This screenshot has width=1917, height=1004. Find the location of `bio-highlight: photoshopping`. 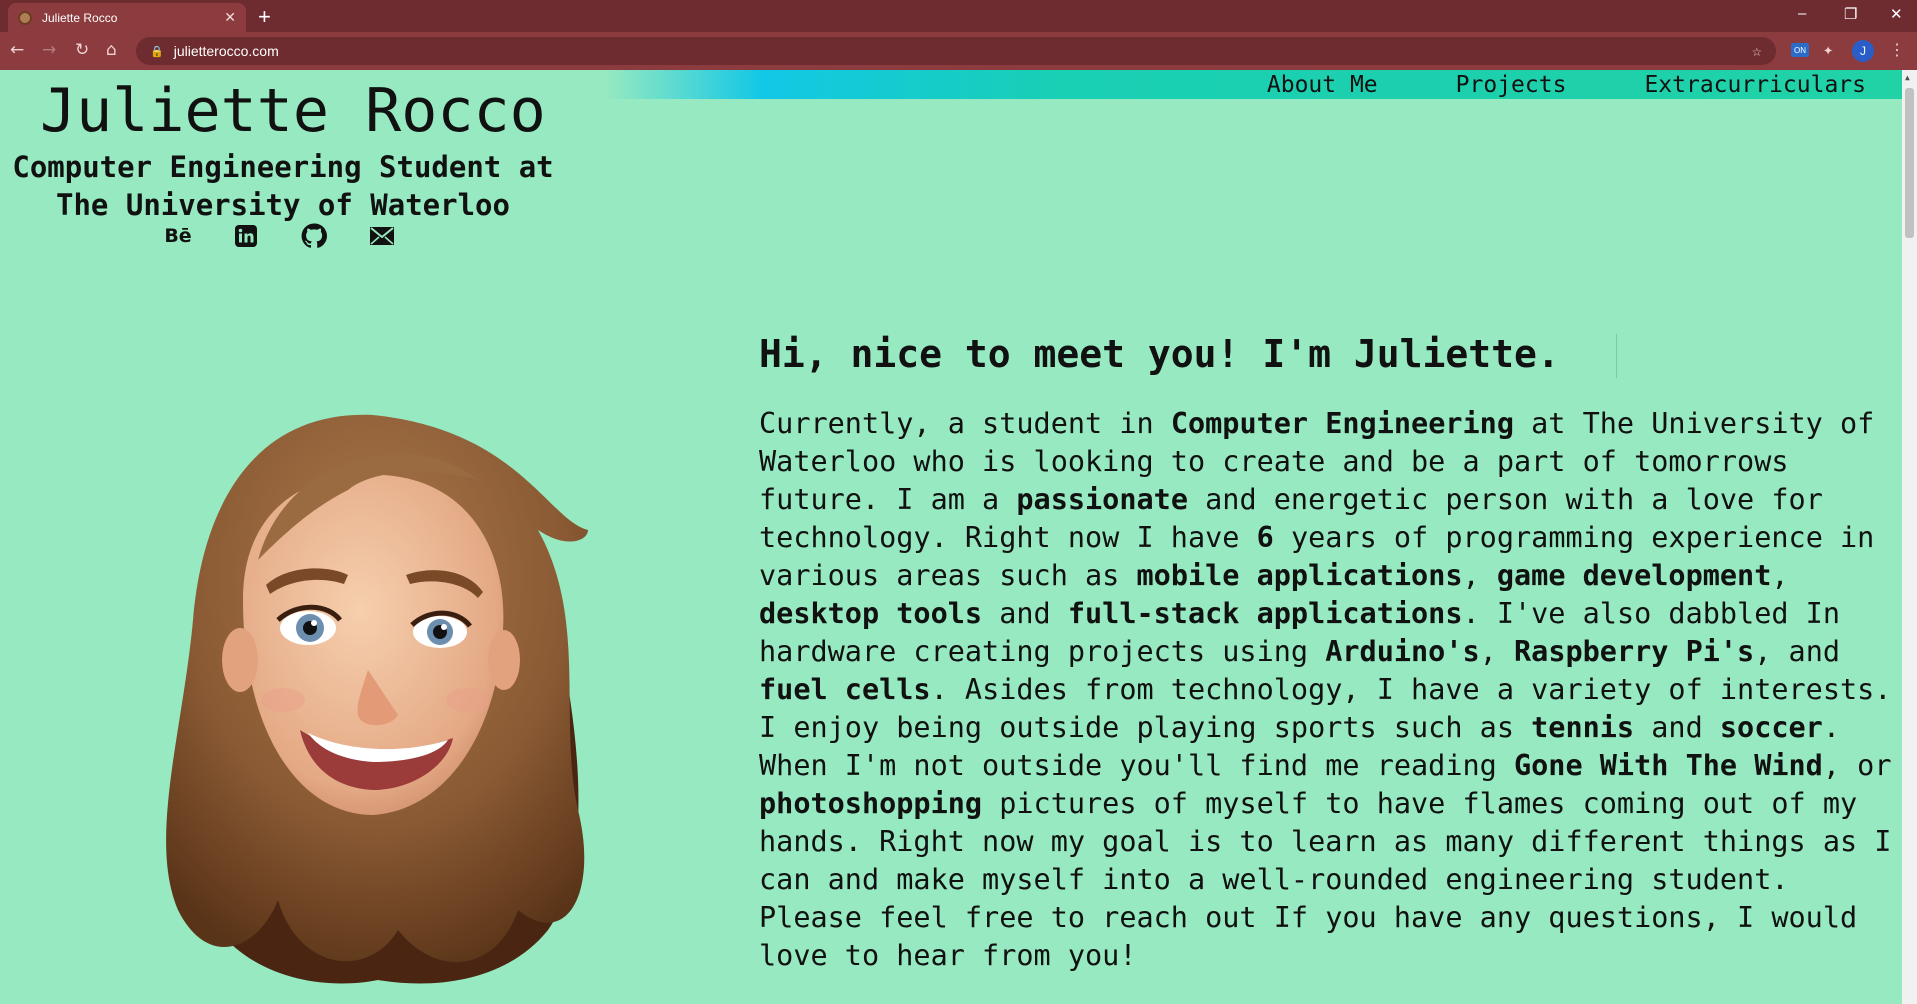

bio-highlight: photoshopping is located at coordinates (871, 803).